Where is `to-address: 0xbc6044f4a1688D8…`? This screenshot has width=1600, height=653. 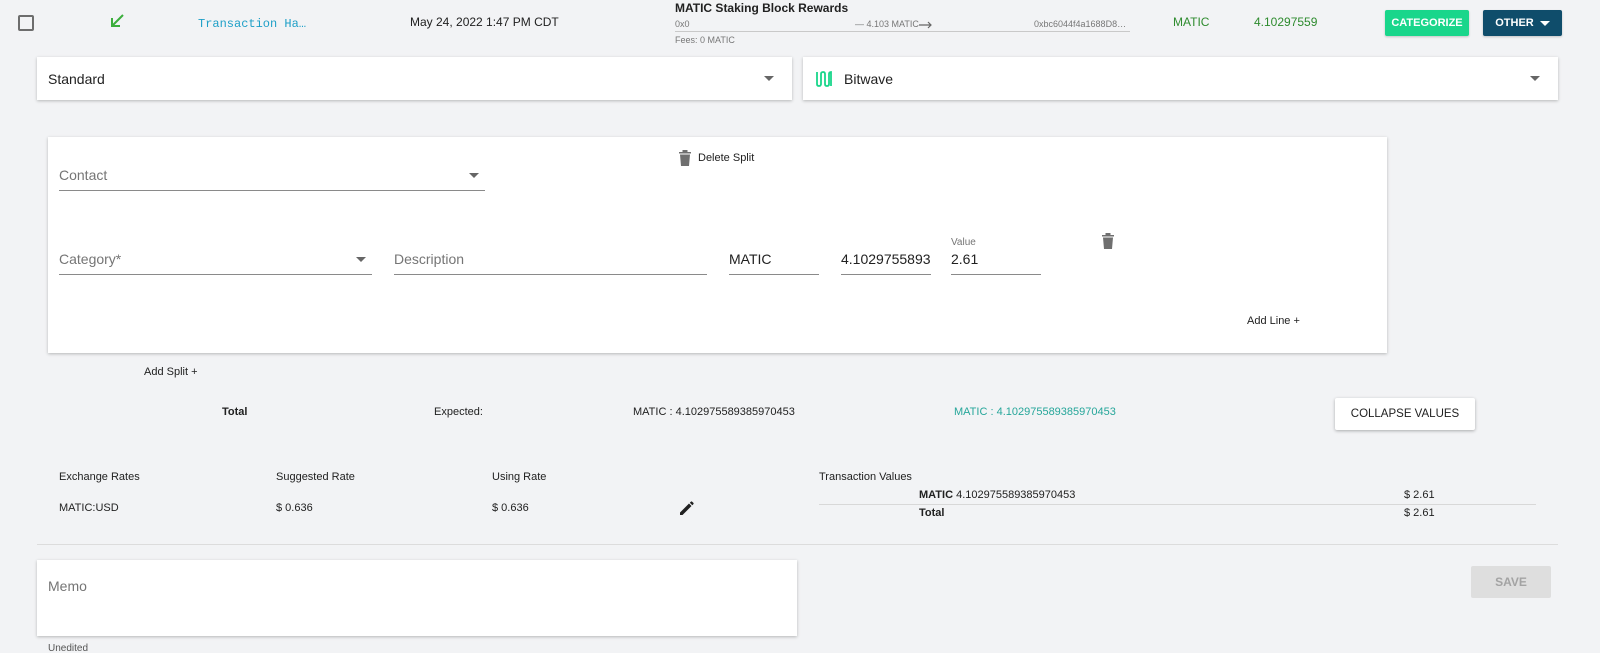
to-address: 0xbc6044f4a1688D8… is located at coordinates (1080, 24).